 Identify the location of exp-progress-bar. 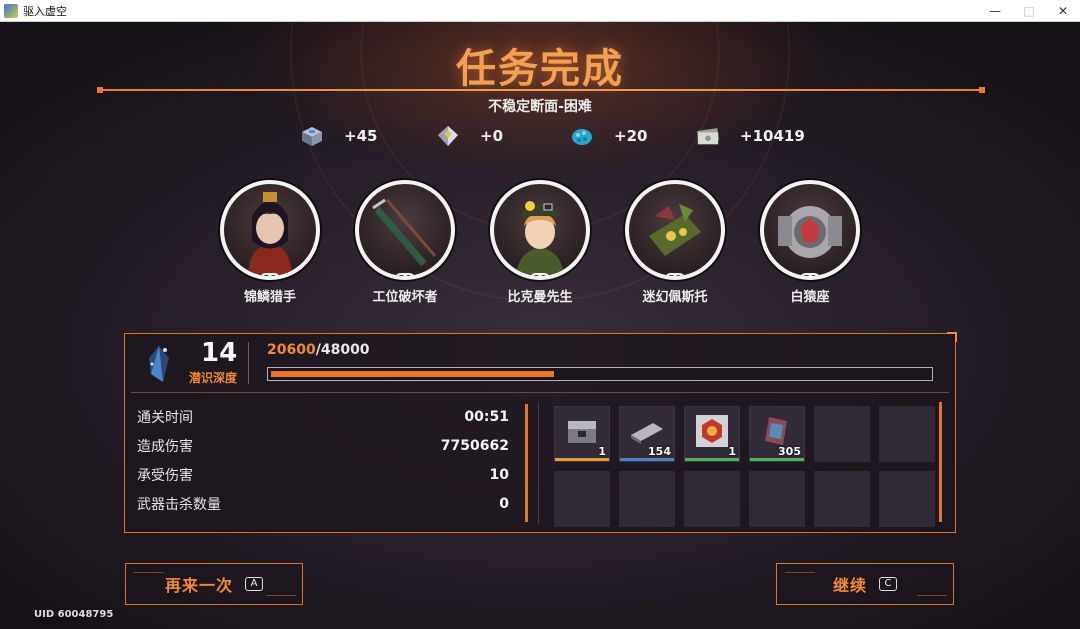
(600, 374).